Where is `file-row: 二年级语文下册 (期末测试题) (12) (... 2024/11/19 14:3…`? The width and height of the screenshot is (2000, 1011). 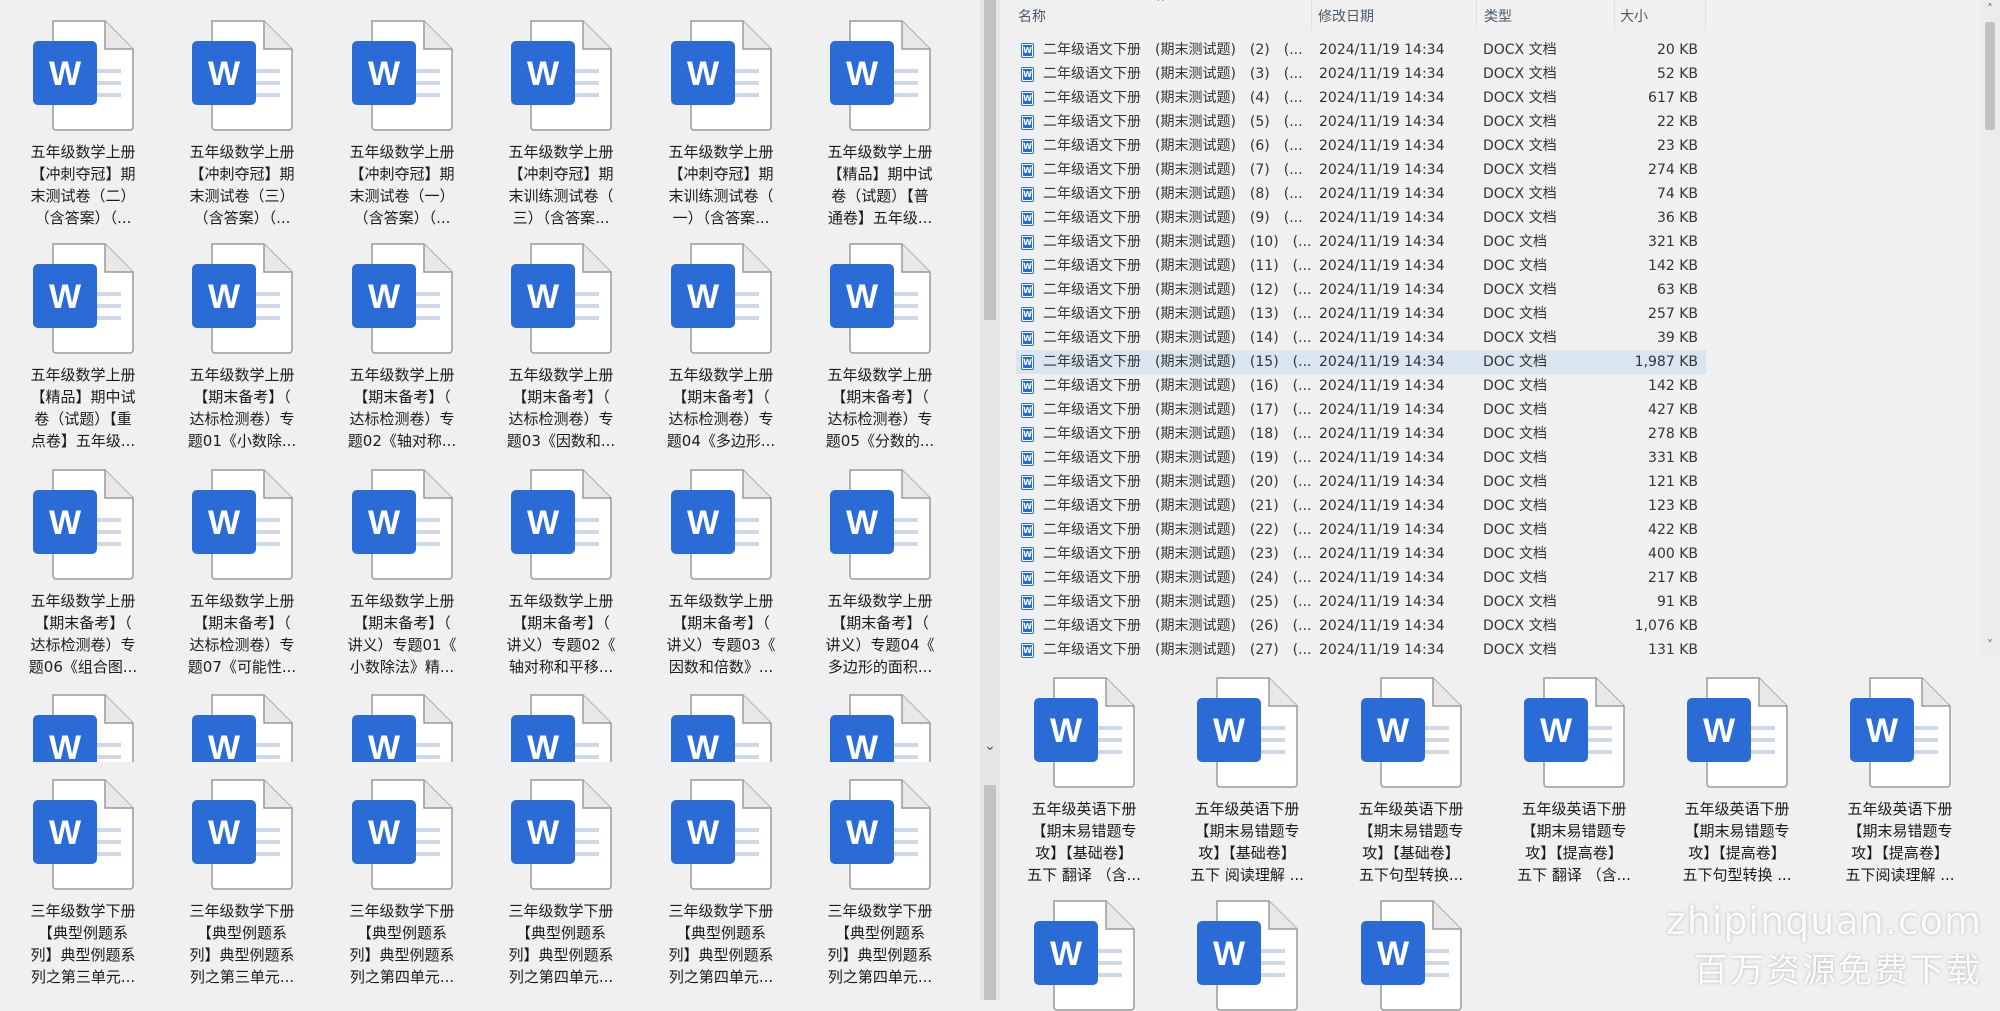 file-row: 二年级语文下册 (期末测试题) (12) (... 2024/11/19 14:3… is located at coordinates (1361, 290).